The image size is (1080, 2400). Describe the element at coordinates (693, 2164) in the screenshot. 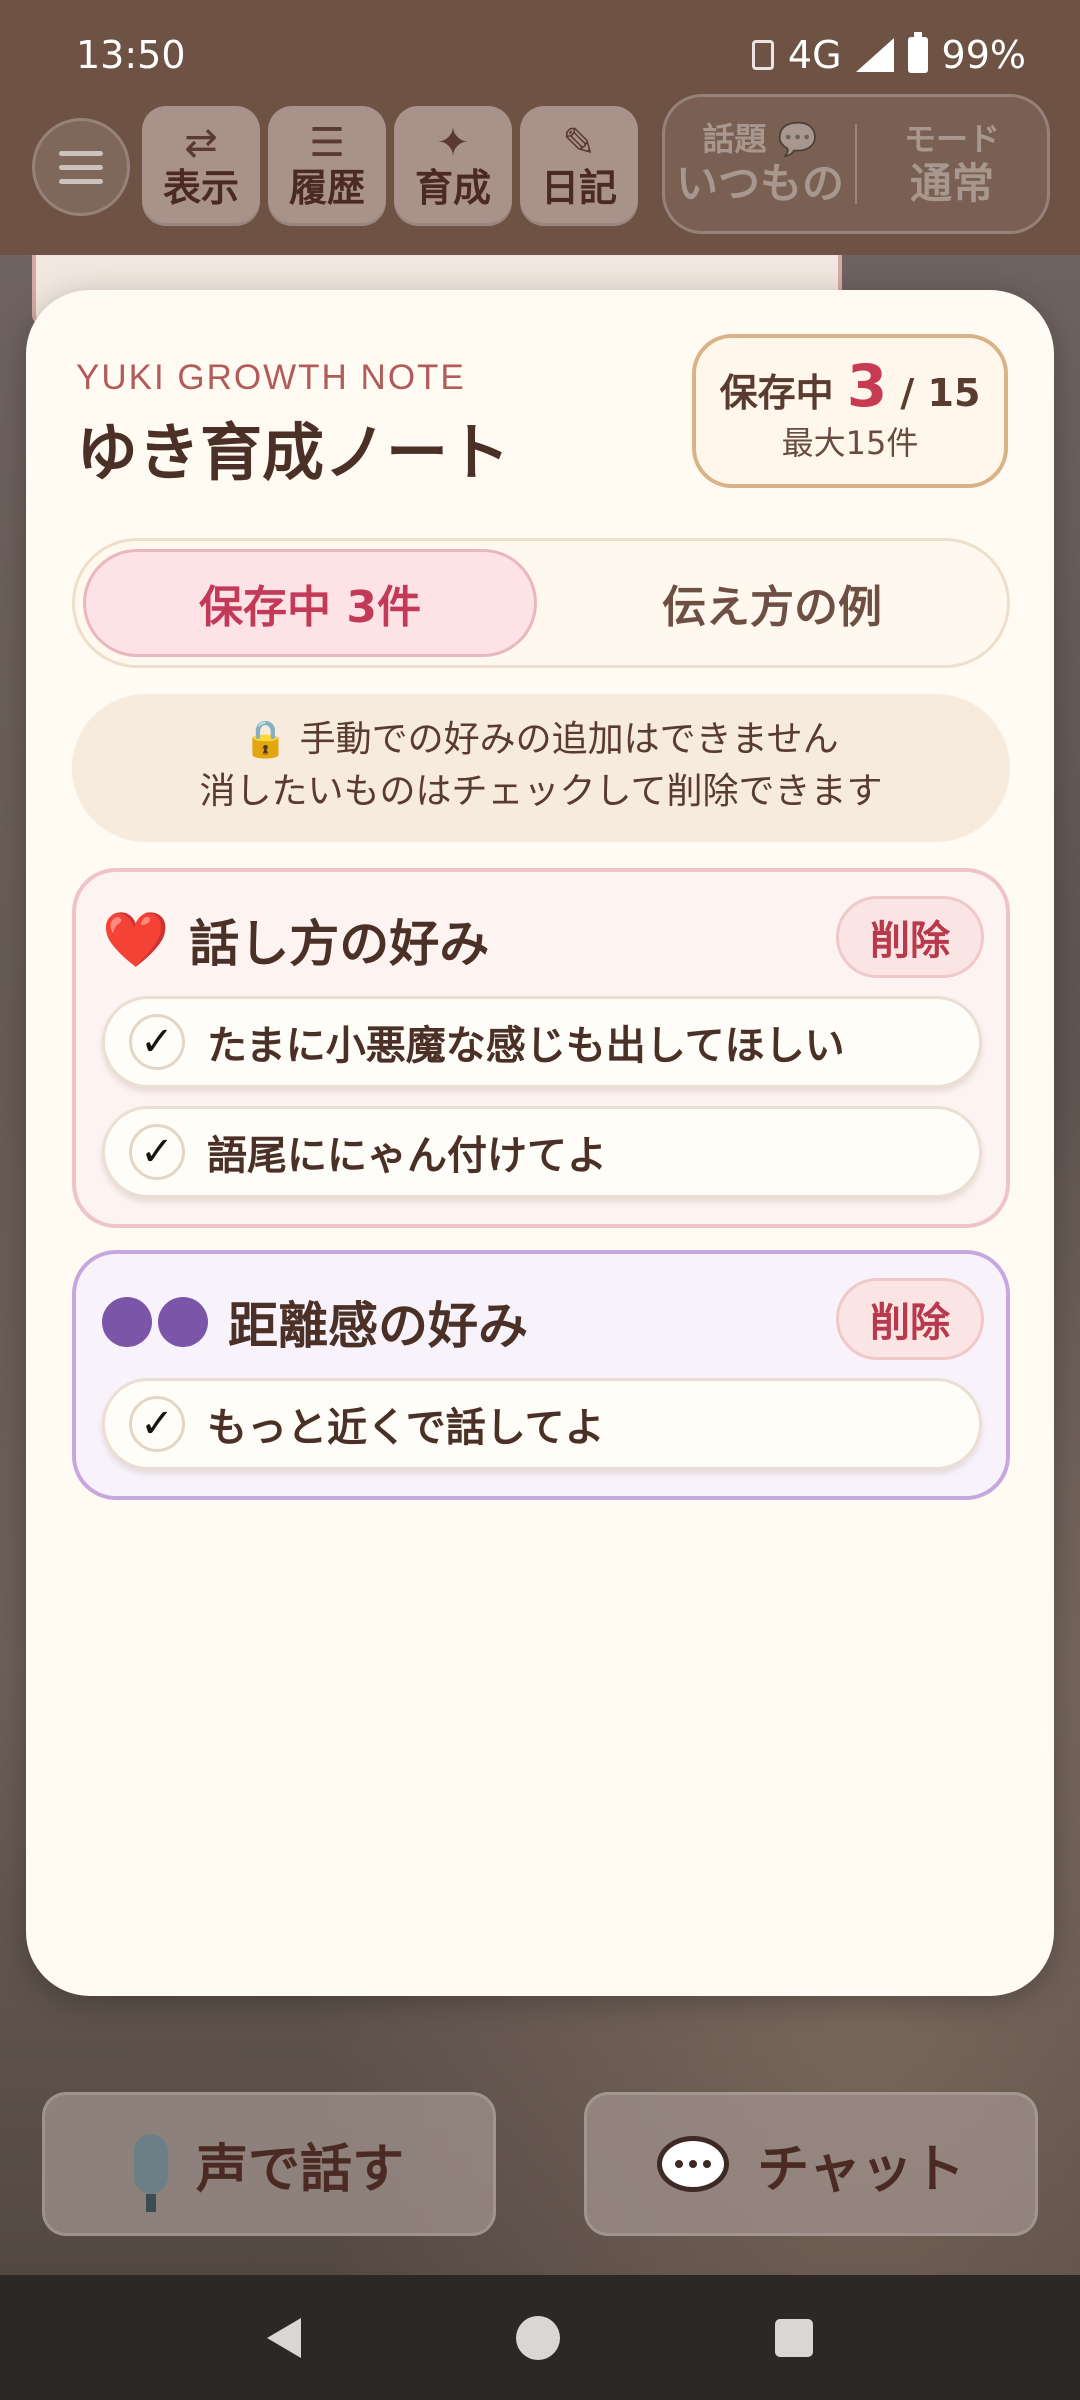

I see `chat-bubble-icon` at that location.